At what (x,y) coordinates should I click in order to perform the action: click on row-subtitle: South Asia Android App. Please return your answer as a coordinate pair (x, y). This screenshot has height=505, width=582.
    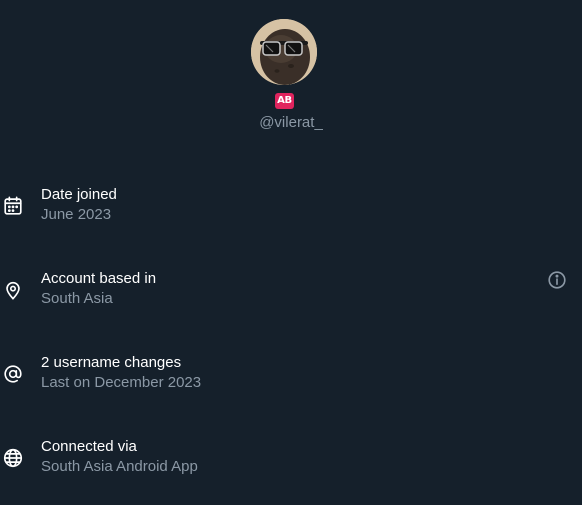
    Looking at the image, I should click on (119, 466).